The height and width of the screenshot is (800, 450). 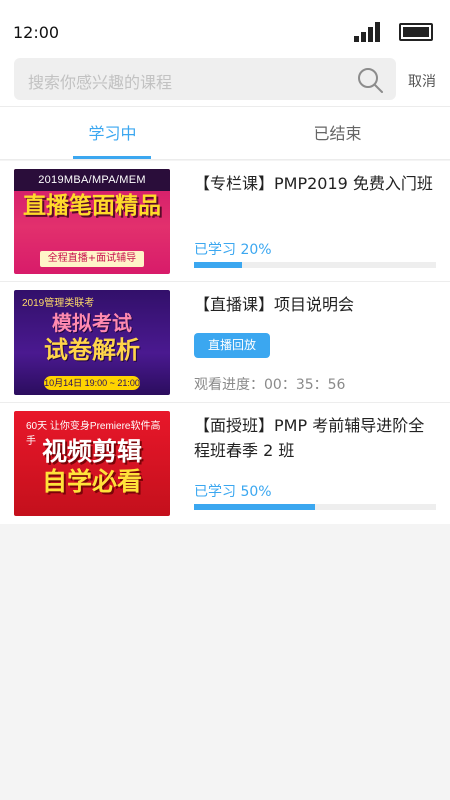 I want to click on active-tab-indicator, so click(x=112, y=157).